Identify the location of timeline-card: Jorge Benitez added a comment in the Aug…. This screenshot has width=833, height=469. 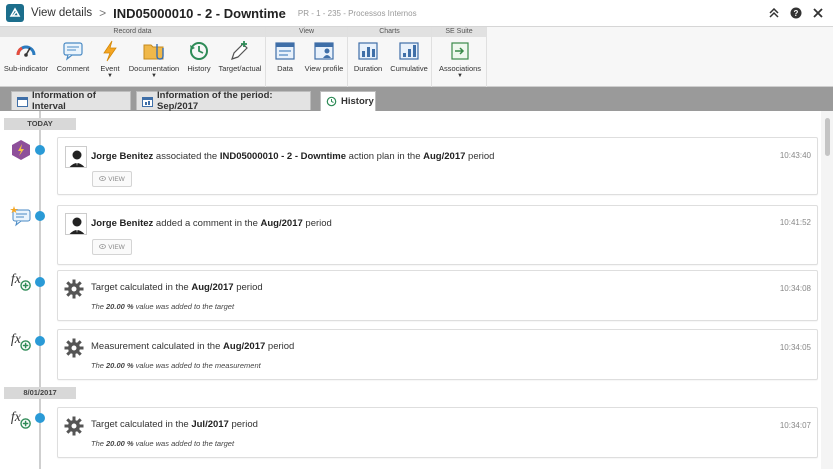
(437, 235).